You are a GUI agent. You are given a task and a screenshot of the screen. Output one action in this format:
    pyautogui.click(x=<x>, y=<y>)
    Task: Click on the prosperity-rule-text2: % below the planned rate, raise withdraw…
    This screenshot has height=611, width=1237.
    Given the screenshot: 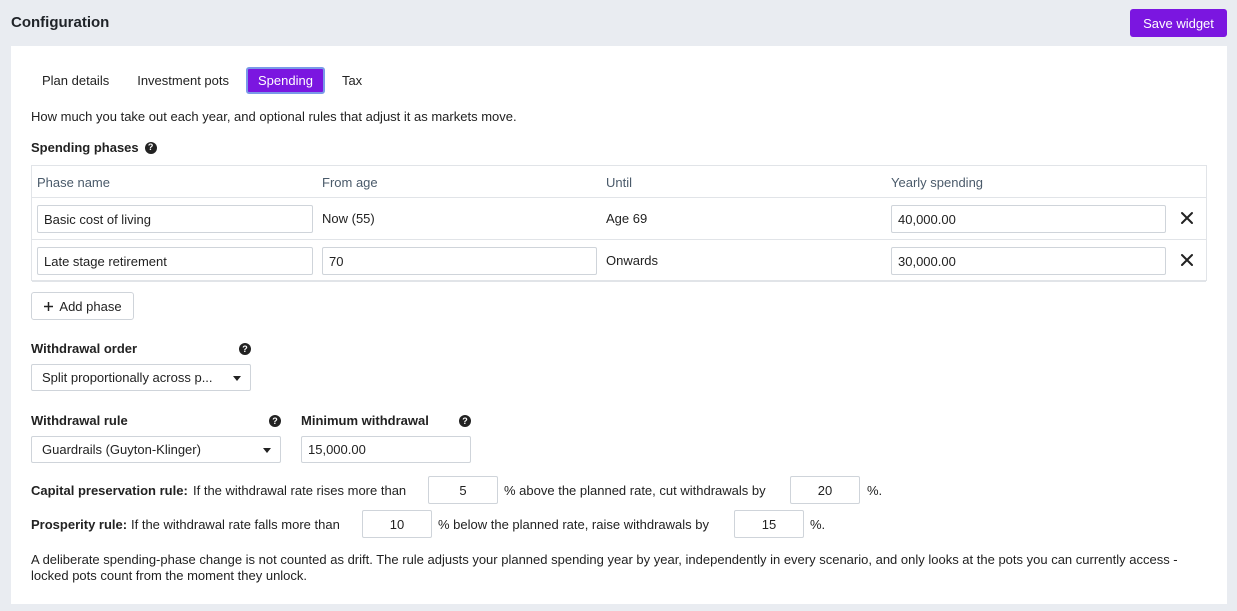 What is the action you would take?
    pyautogui.click(x=573, y=524)
    